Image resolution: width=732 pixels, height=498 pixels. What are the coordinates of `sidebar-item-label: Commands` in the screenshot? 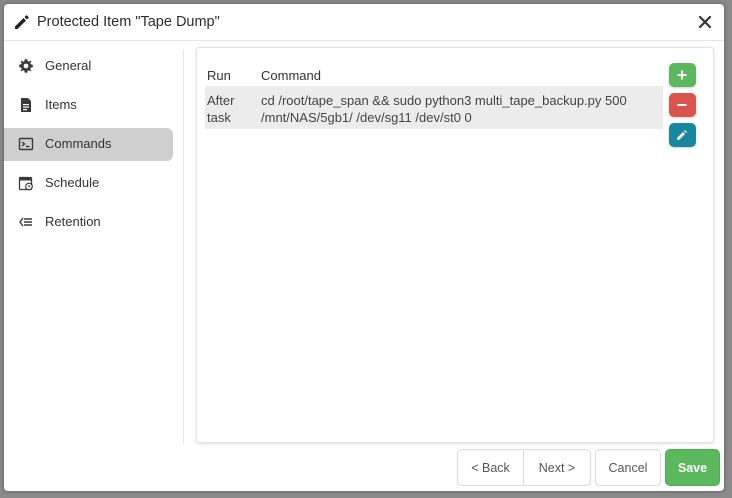 It's located at (78, 143).